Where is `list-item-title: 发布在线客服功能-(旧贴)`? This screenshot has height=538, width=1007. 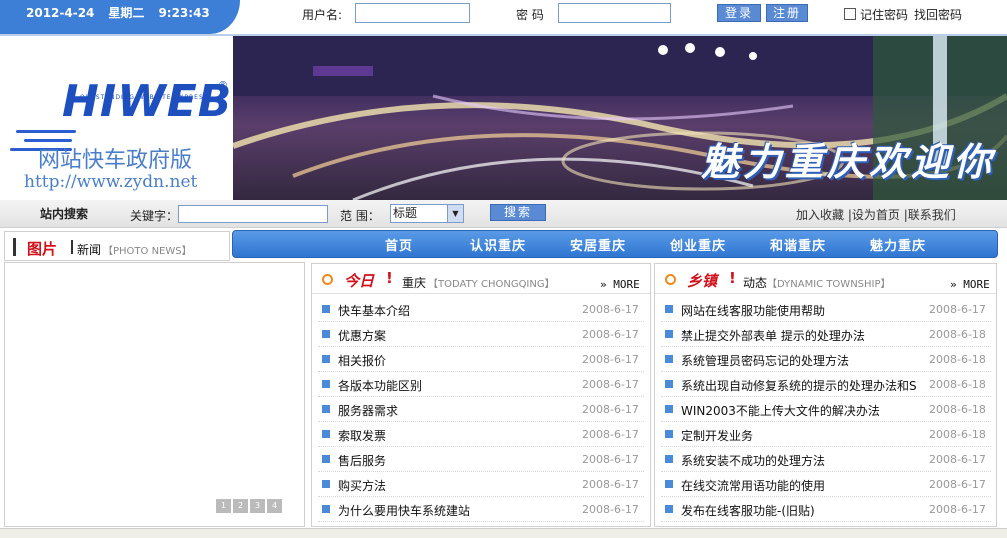
list-item-title: 发布在线客服功能-(旧贴) is located at coordinates (800, 510).